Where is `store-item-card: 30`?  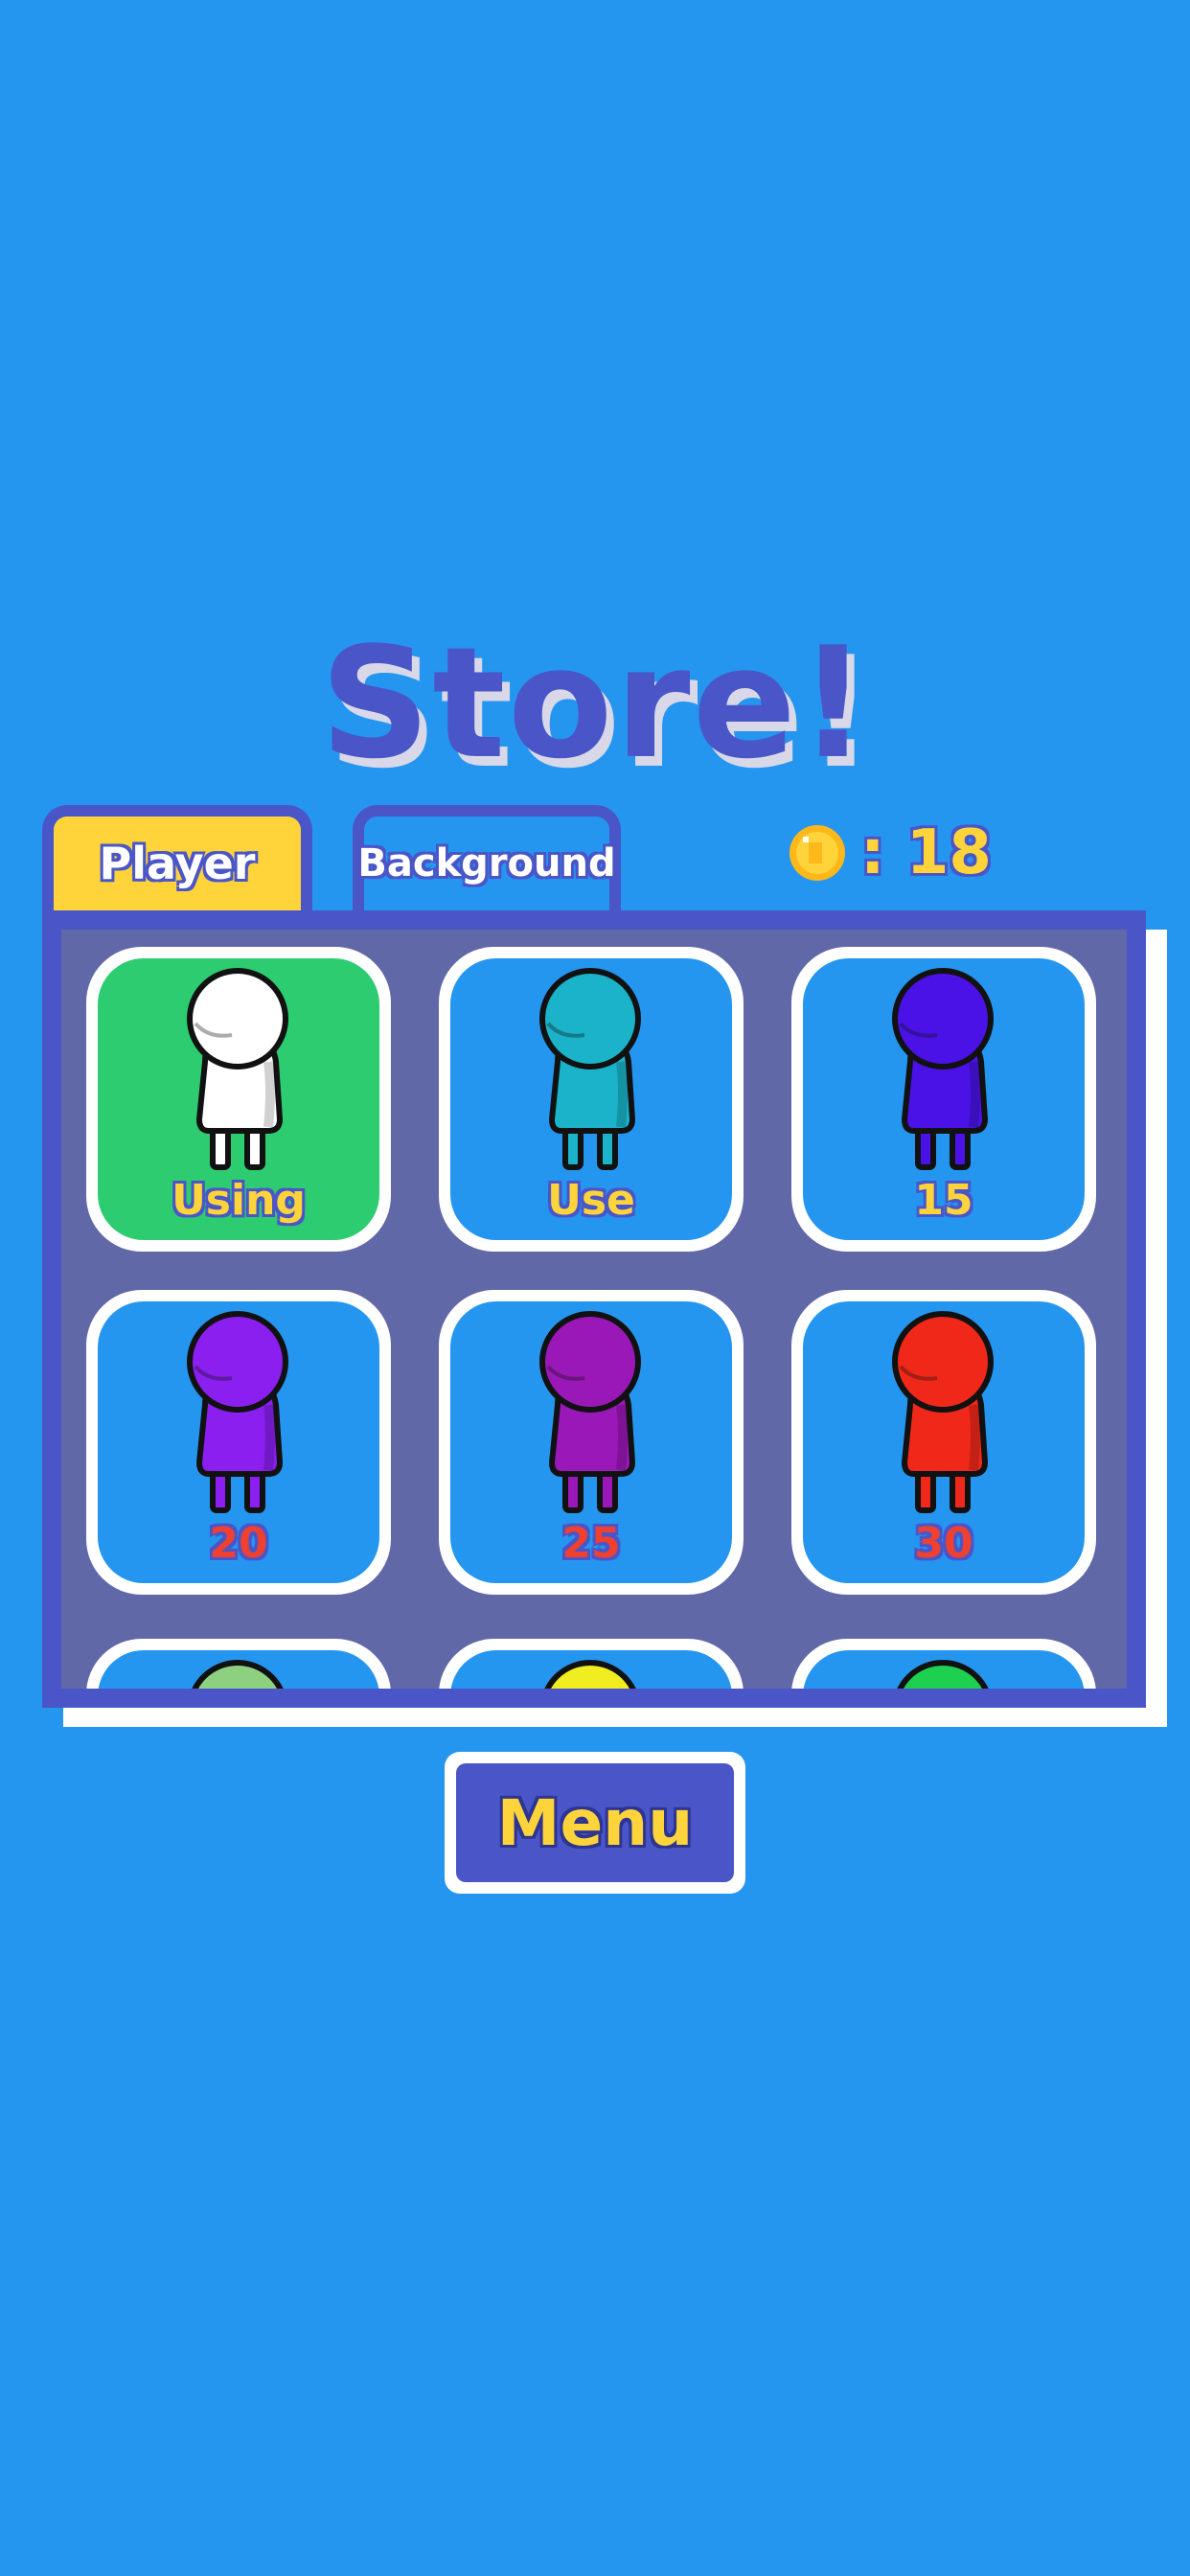 store-item-card: 30 is located at coordinates (944, 1442).